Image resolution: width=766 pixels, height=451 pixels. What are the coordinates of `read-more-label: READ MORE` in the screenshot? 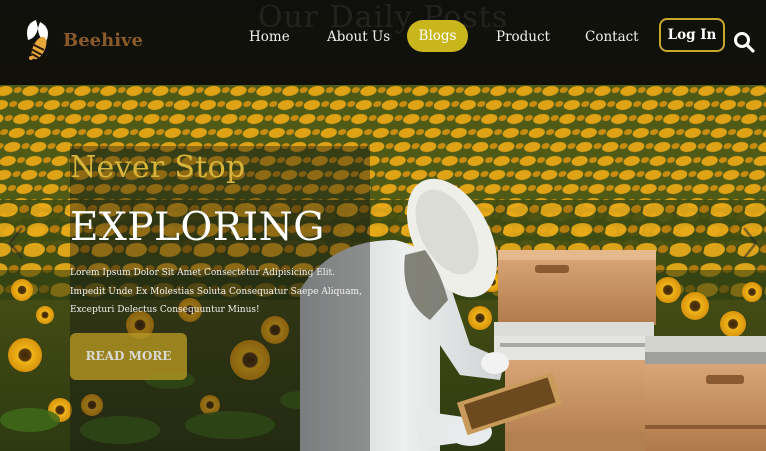 It's located at (128, 356).